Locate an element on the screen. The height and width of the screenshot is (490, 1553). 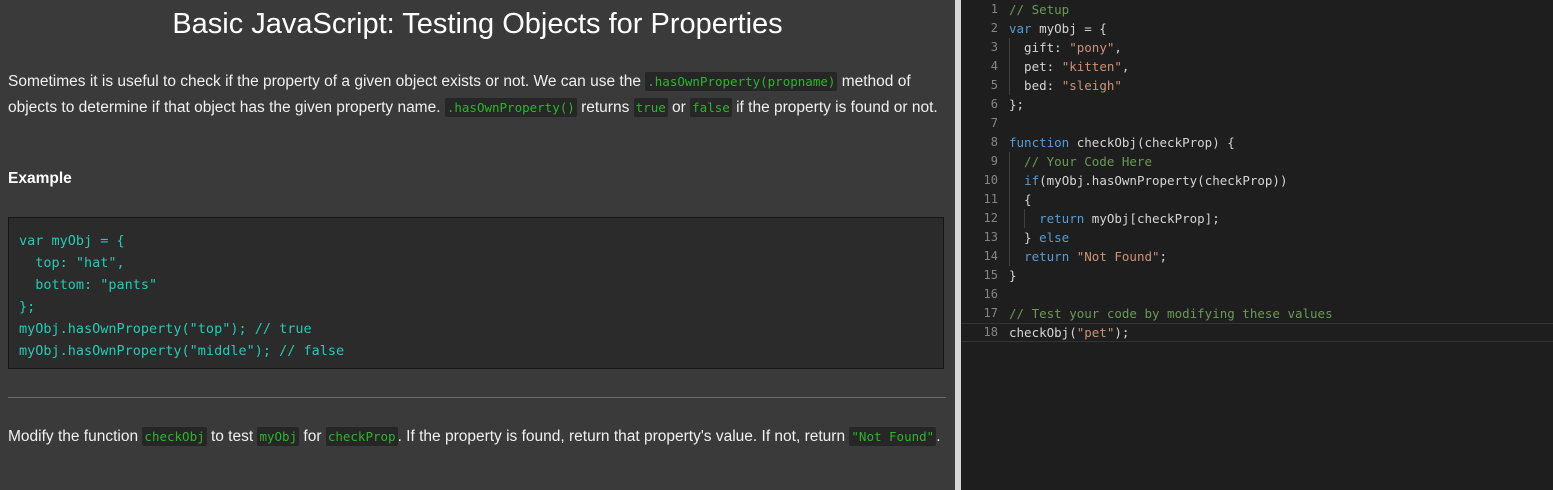
editor-line: 14 return "Not Found"; is located at coordinates (1257, 256).